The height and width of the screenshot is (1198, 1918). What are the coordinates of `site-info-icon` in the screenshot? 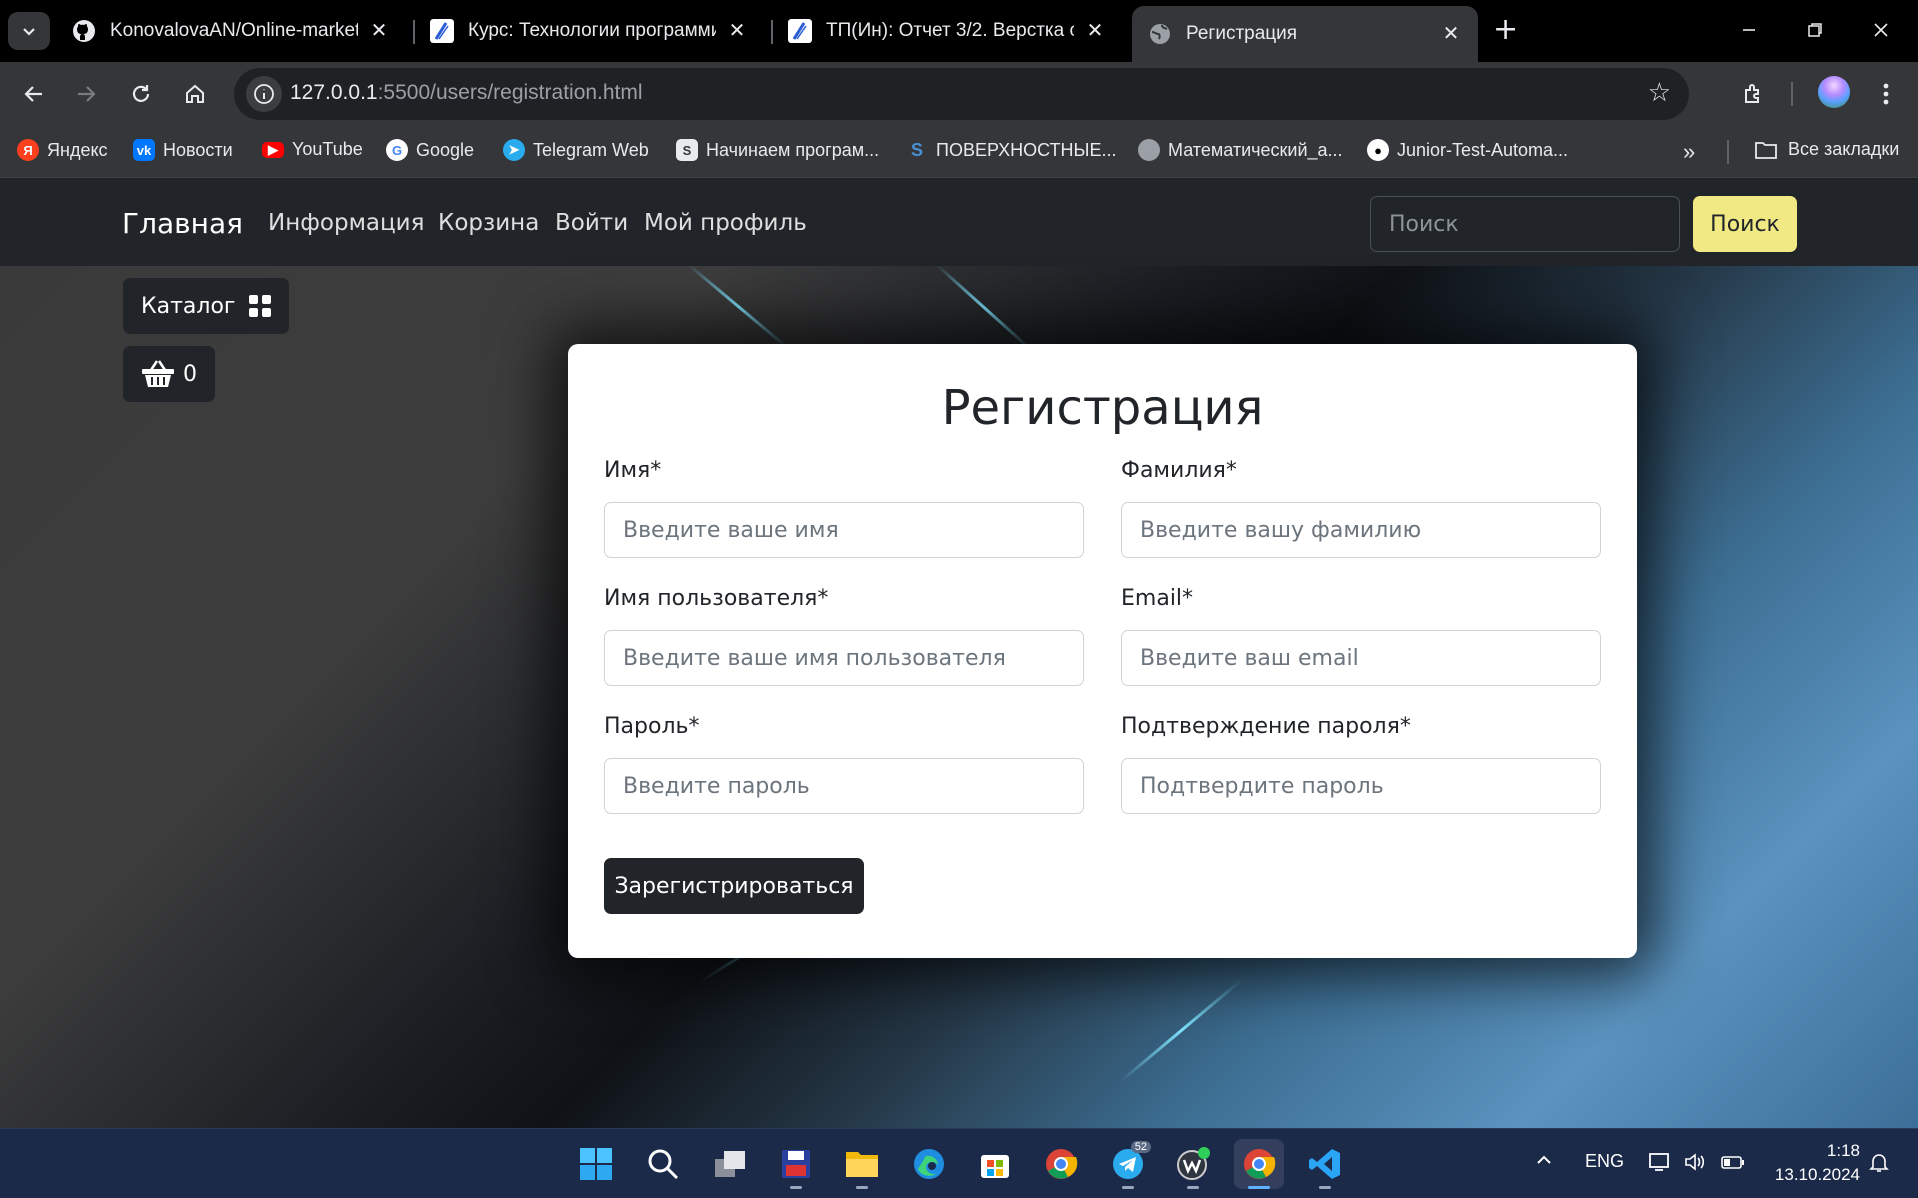 It's located at (264, 94).